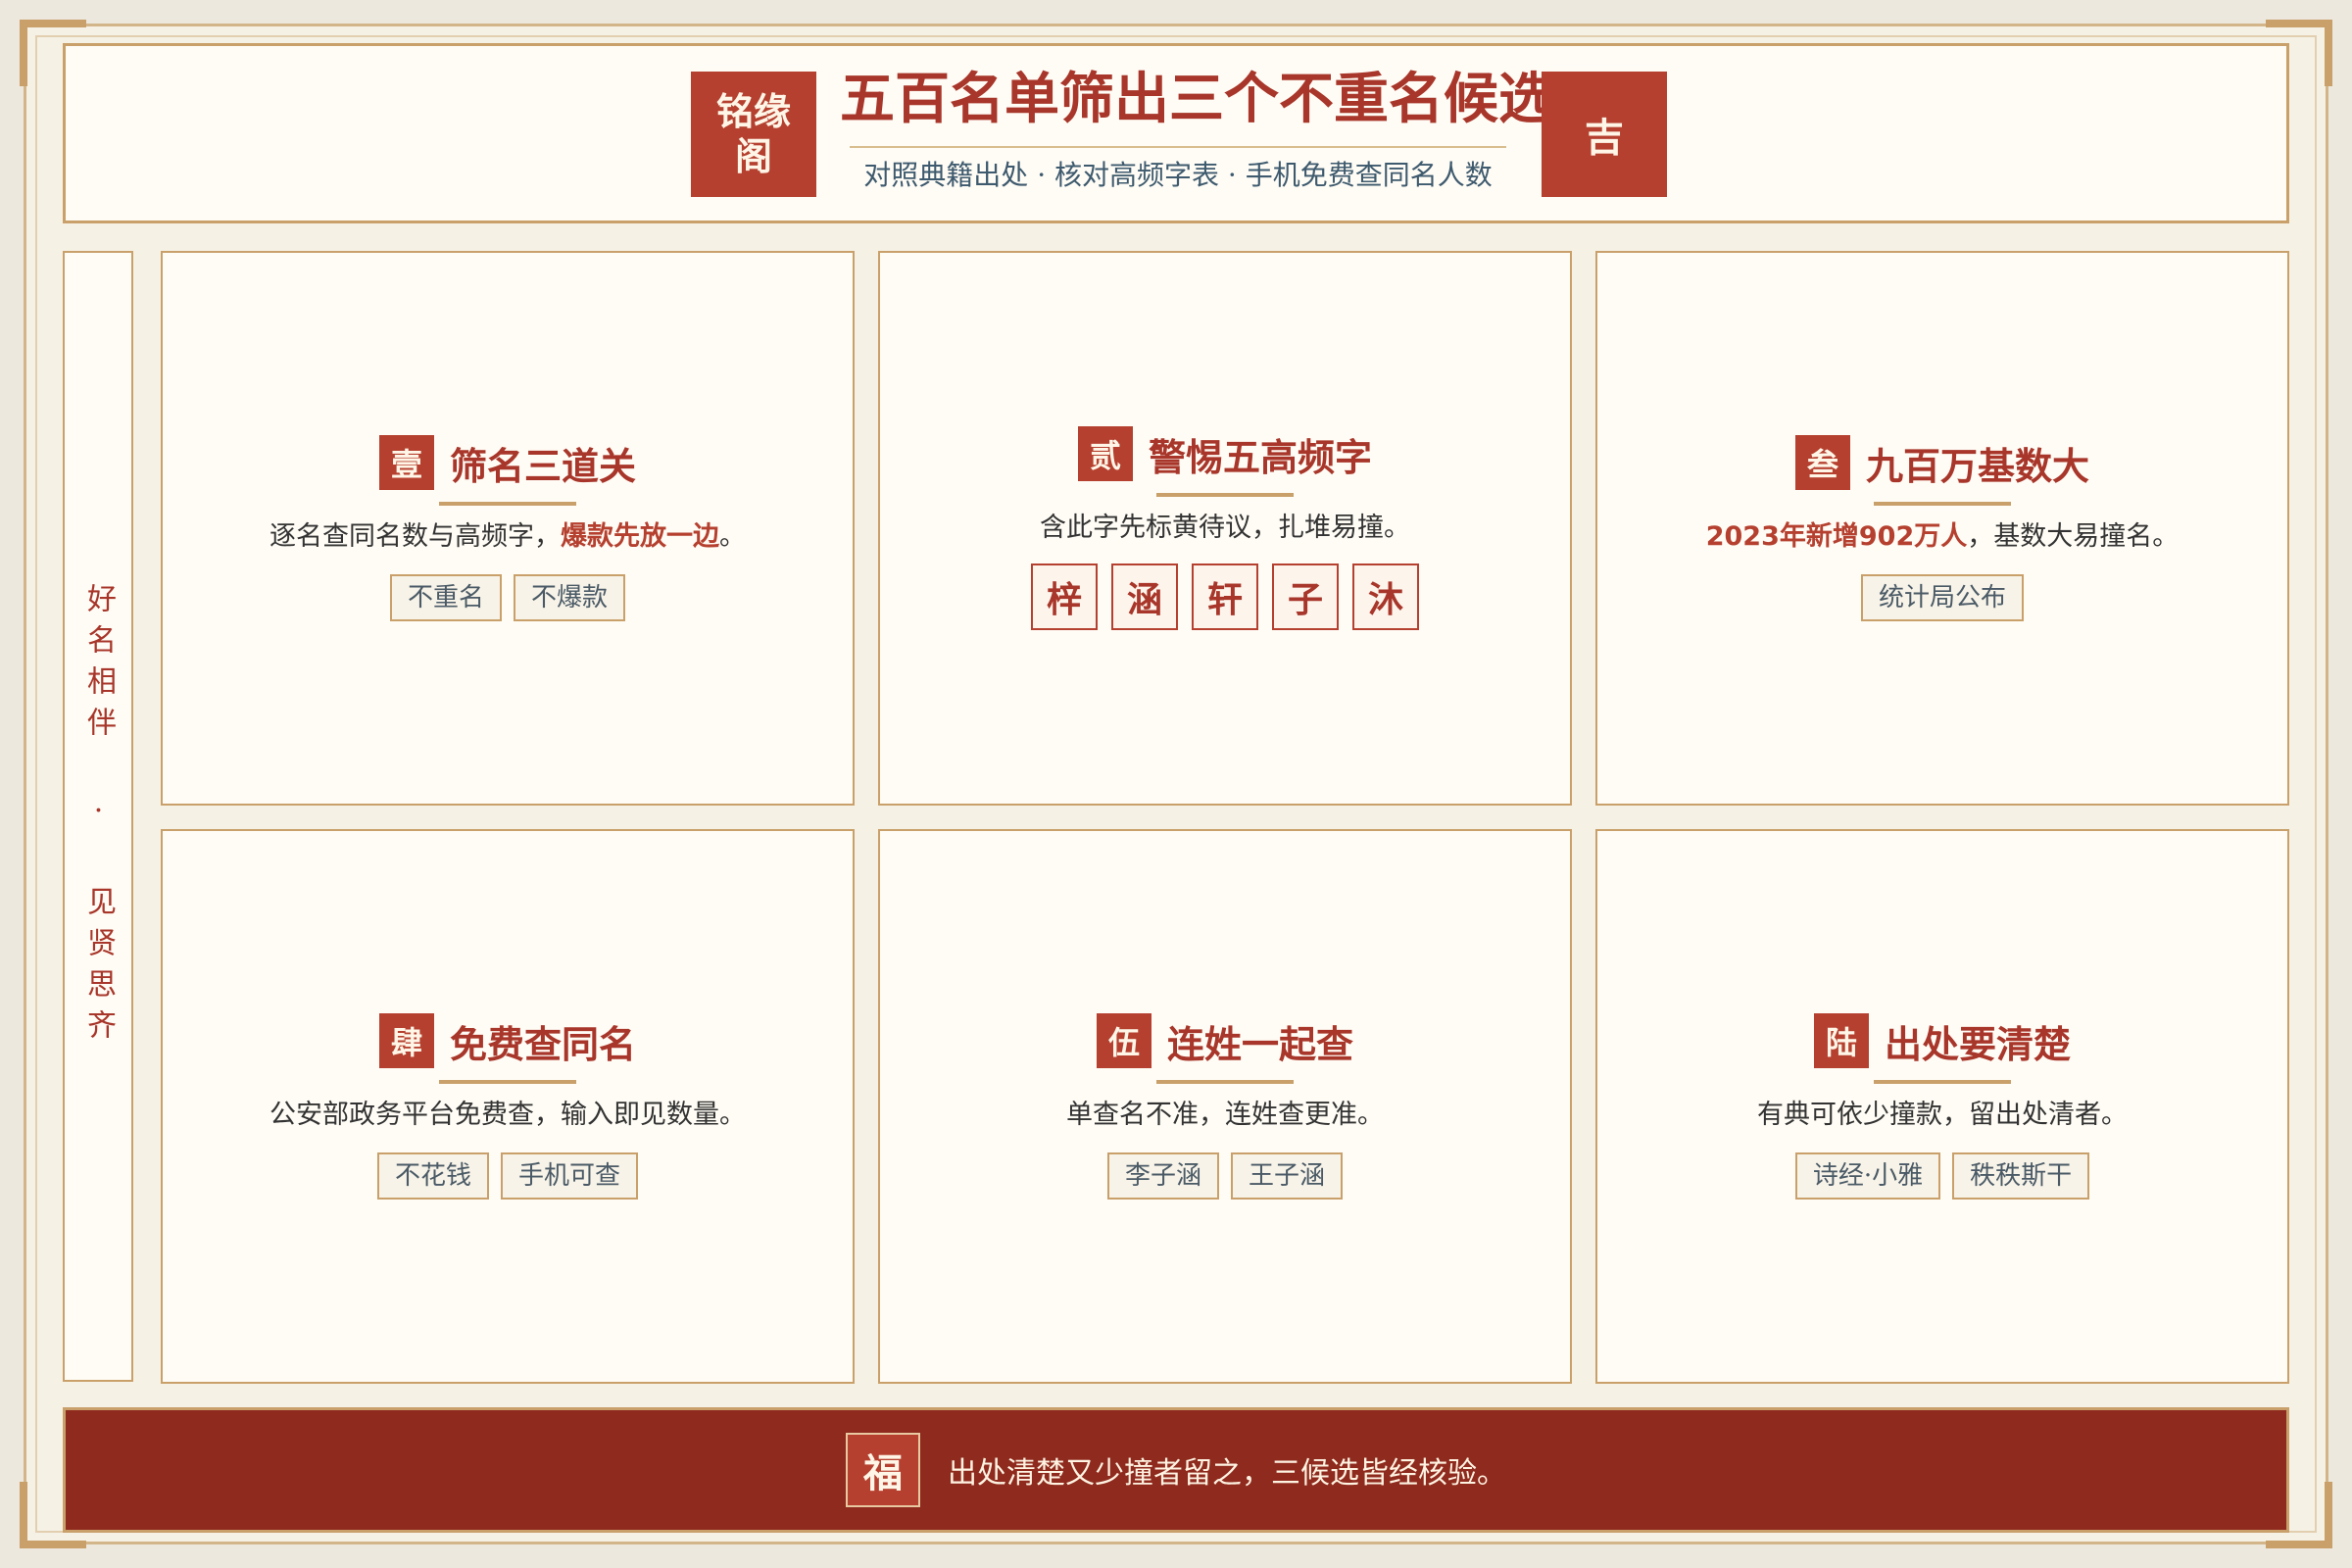 The image size is (2352, 1568). What do you see at coordinates (1841, 1040) in the screenshot?
I see `card-number-badge: 陆` at bounding box center [1841, 1040].